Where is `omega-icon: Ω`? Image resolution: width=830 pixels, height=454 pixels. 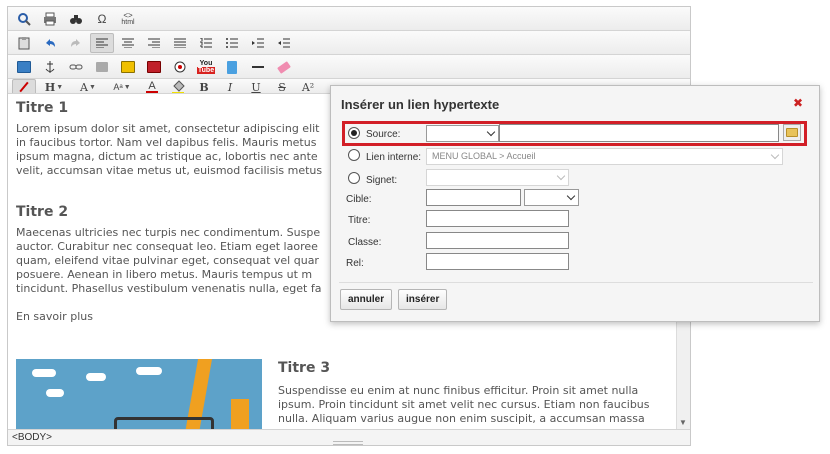
omega-icon: Ω is located at coordinates (102, 19).